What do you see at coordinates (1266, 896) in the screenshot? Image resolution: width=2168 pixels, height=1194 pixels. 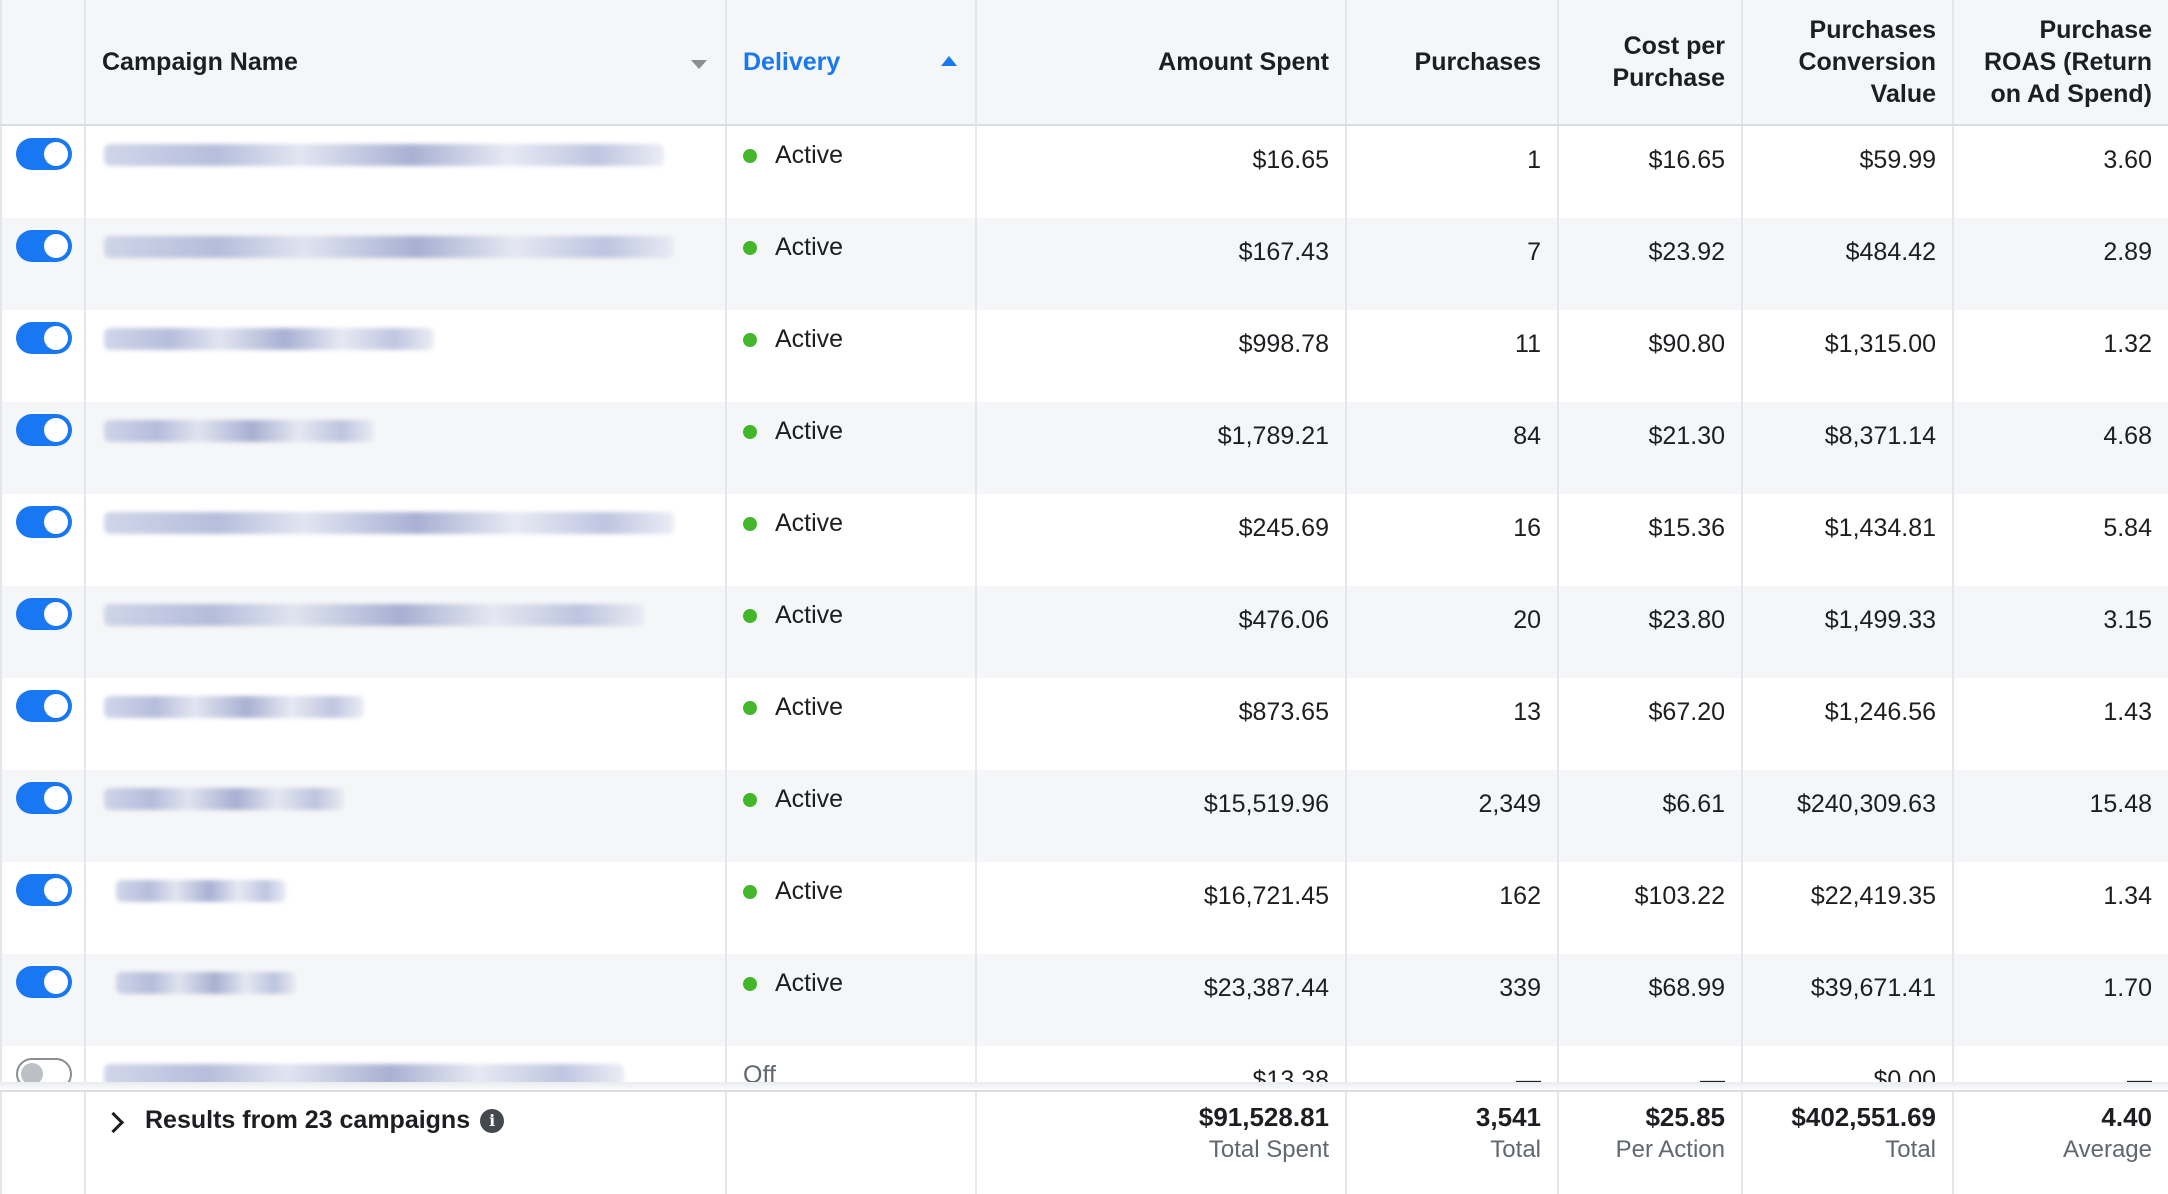 I see `amount-spent-value: $16,721.45` at bounding box center [1266, 896].